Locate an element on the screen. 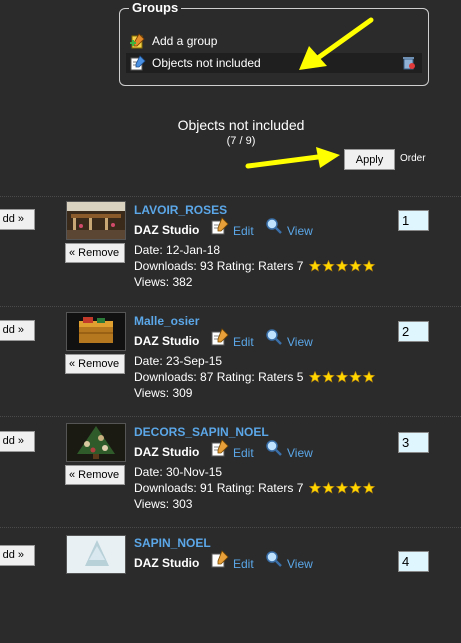 The height and width of the screenshot is (643, 461). item-name-link: SAPIN_NOEL is located at coordinates (172, 543).